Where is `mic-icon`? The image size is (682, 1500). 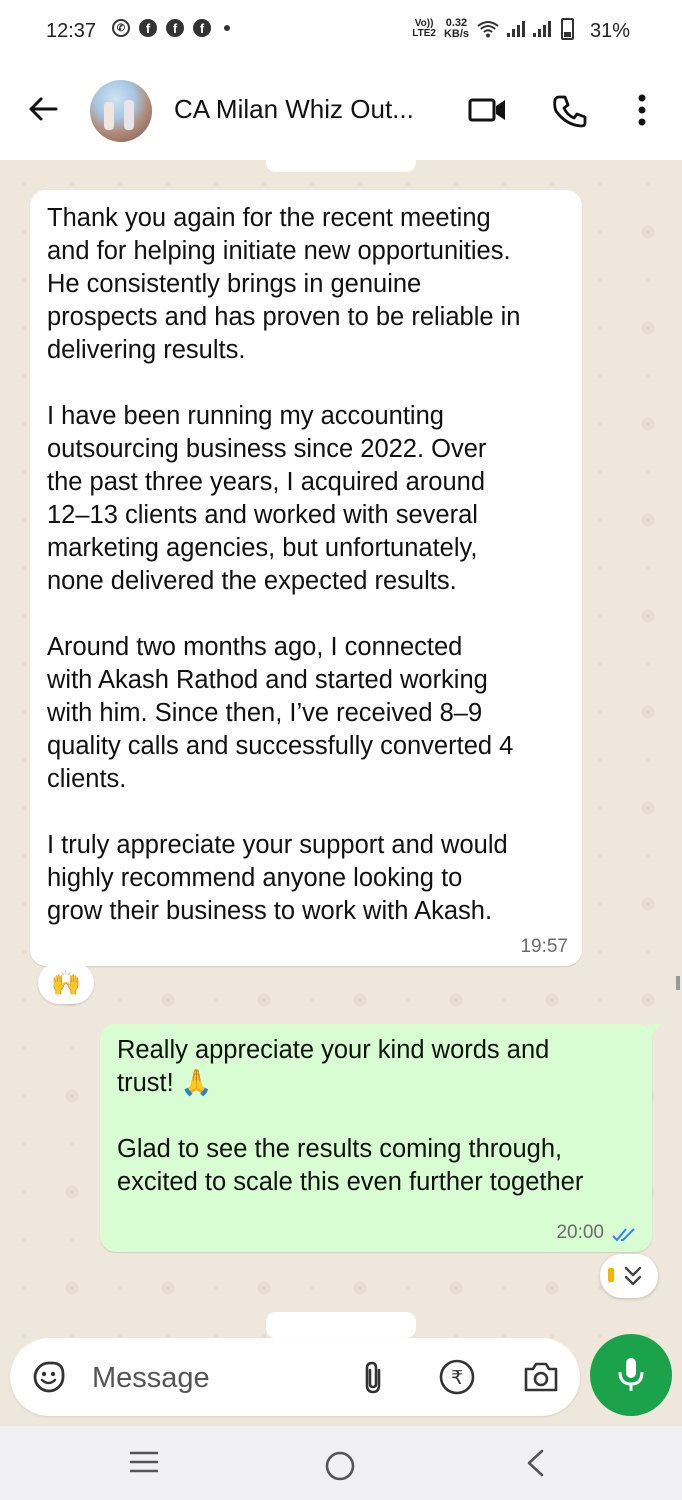
mic-icon is located at coordinates (631, 1374).